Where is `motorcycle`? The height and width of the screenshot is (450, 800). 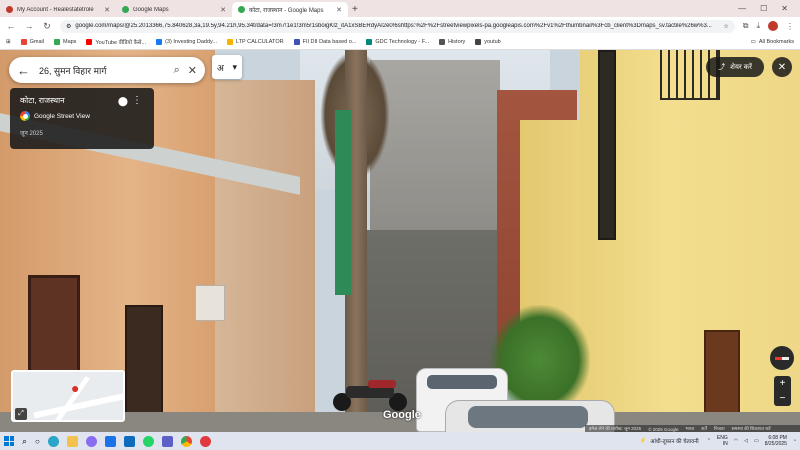
motorcycle is located at coordinates (370, 395).